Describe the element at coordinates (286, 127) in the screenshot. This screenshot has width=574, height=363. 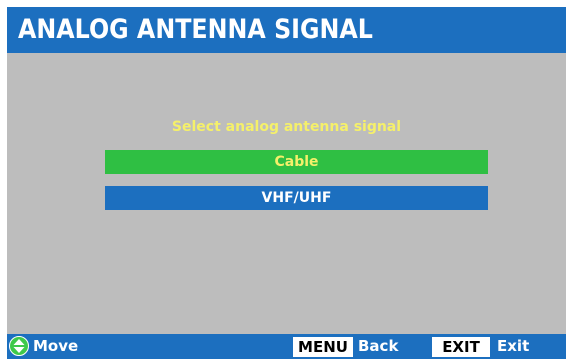
I see `select-prompt: Select analog antenna signal` at that location.